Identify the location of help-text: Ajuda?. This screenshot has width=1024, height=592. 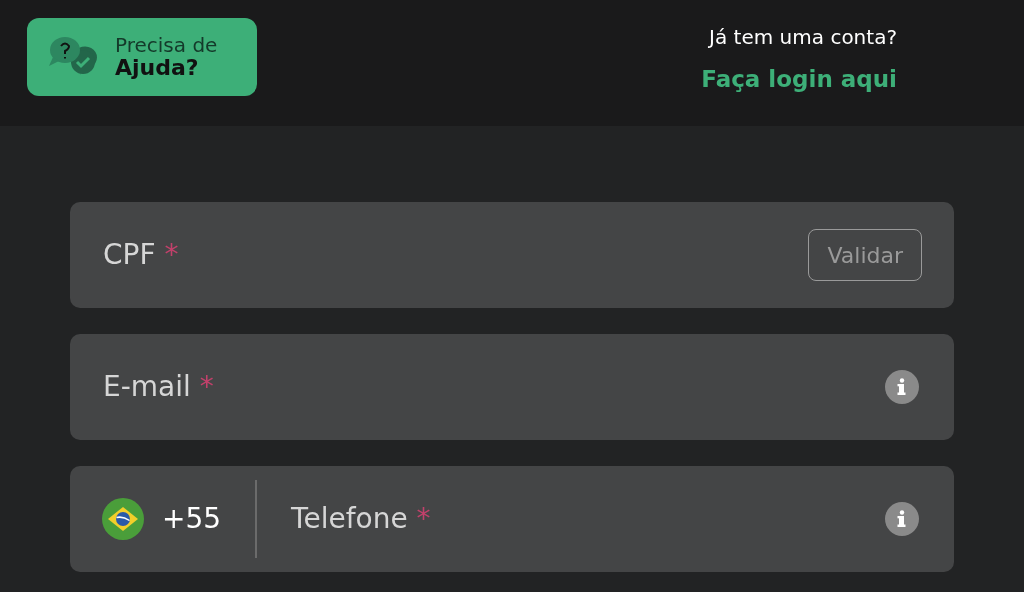
(157, 68).